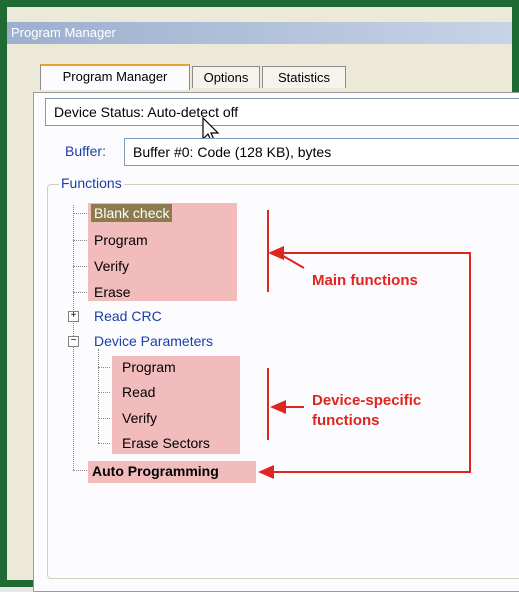 Image resolution: width=519 pixels, height=592 pixels. Describe the element at coordinates (346, 420) in the screenshot. I see `annotation-device-specific-line2: functions` at that location.